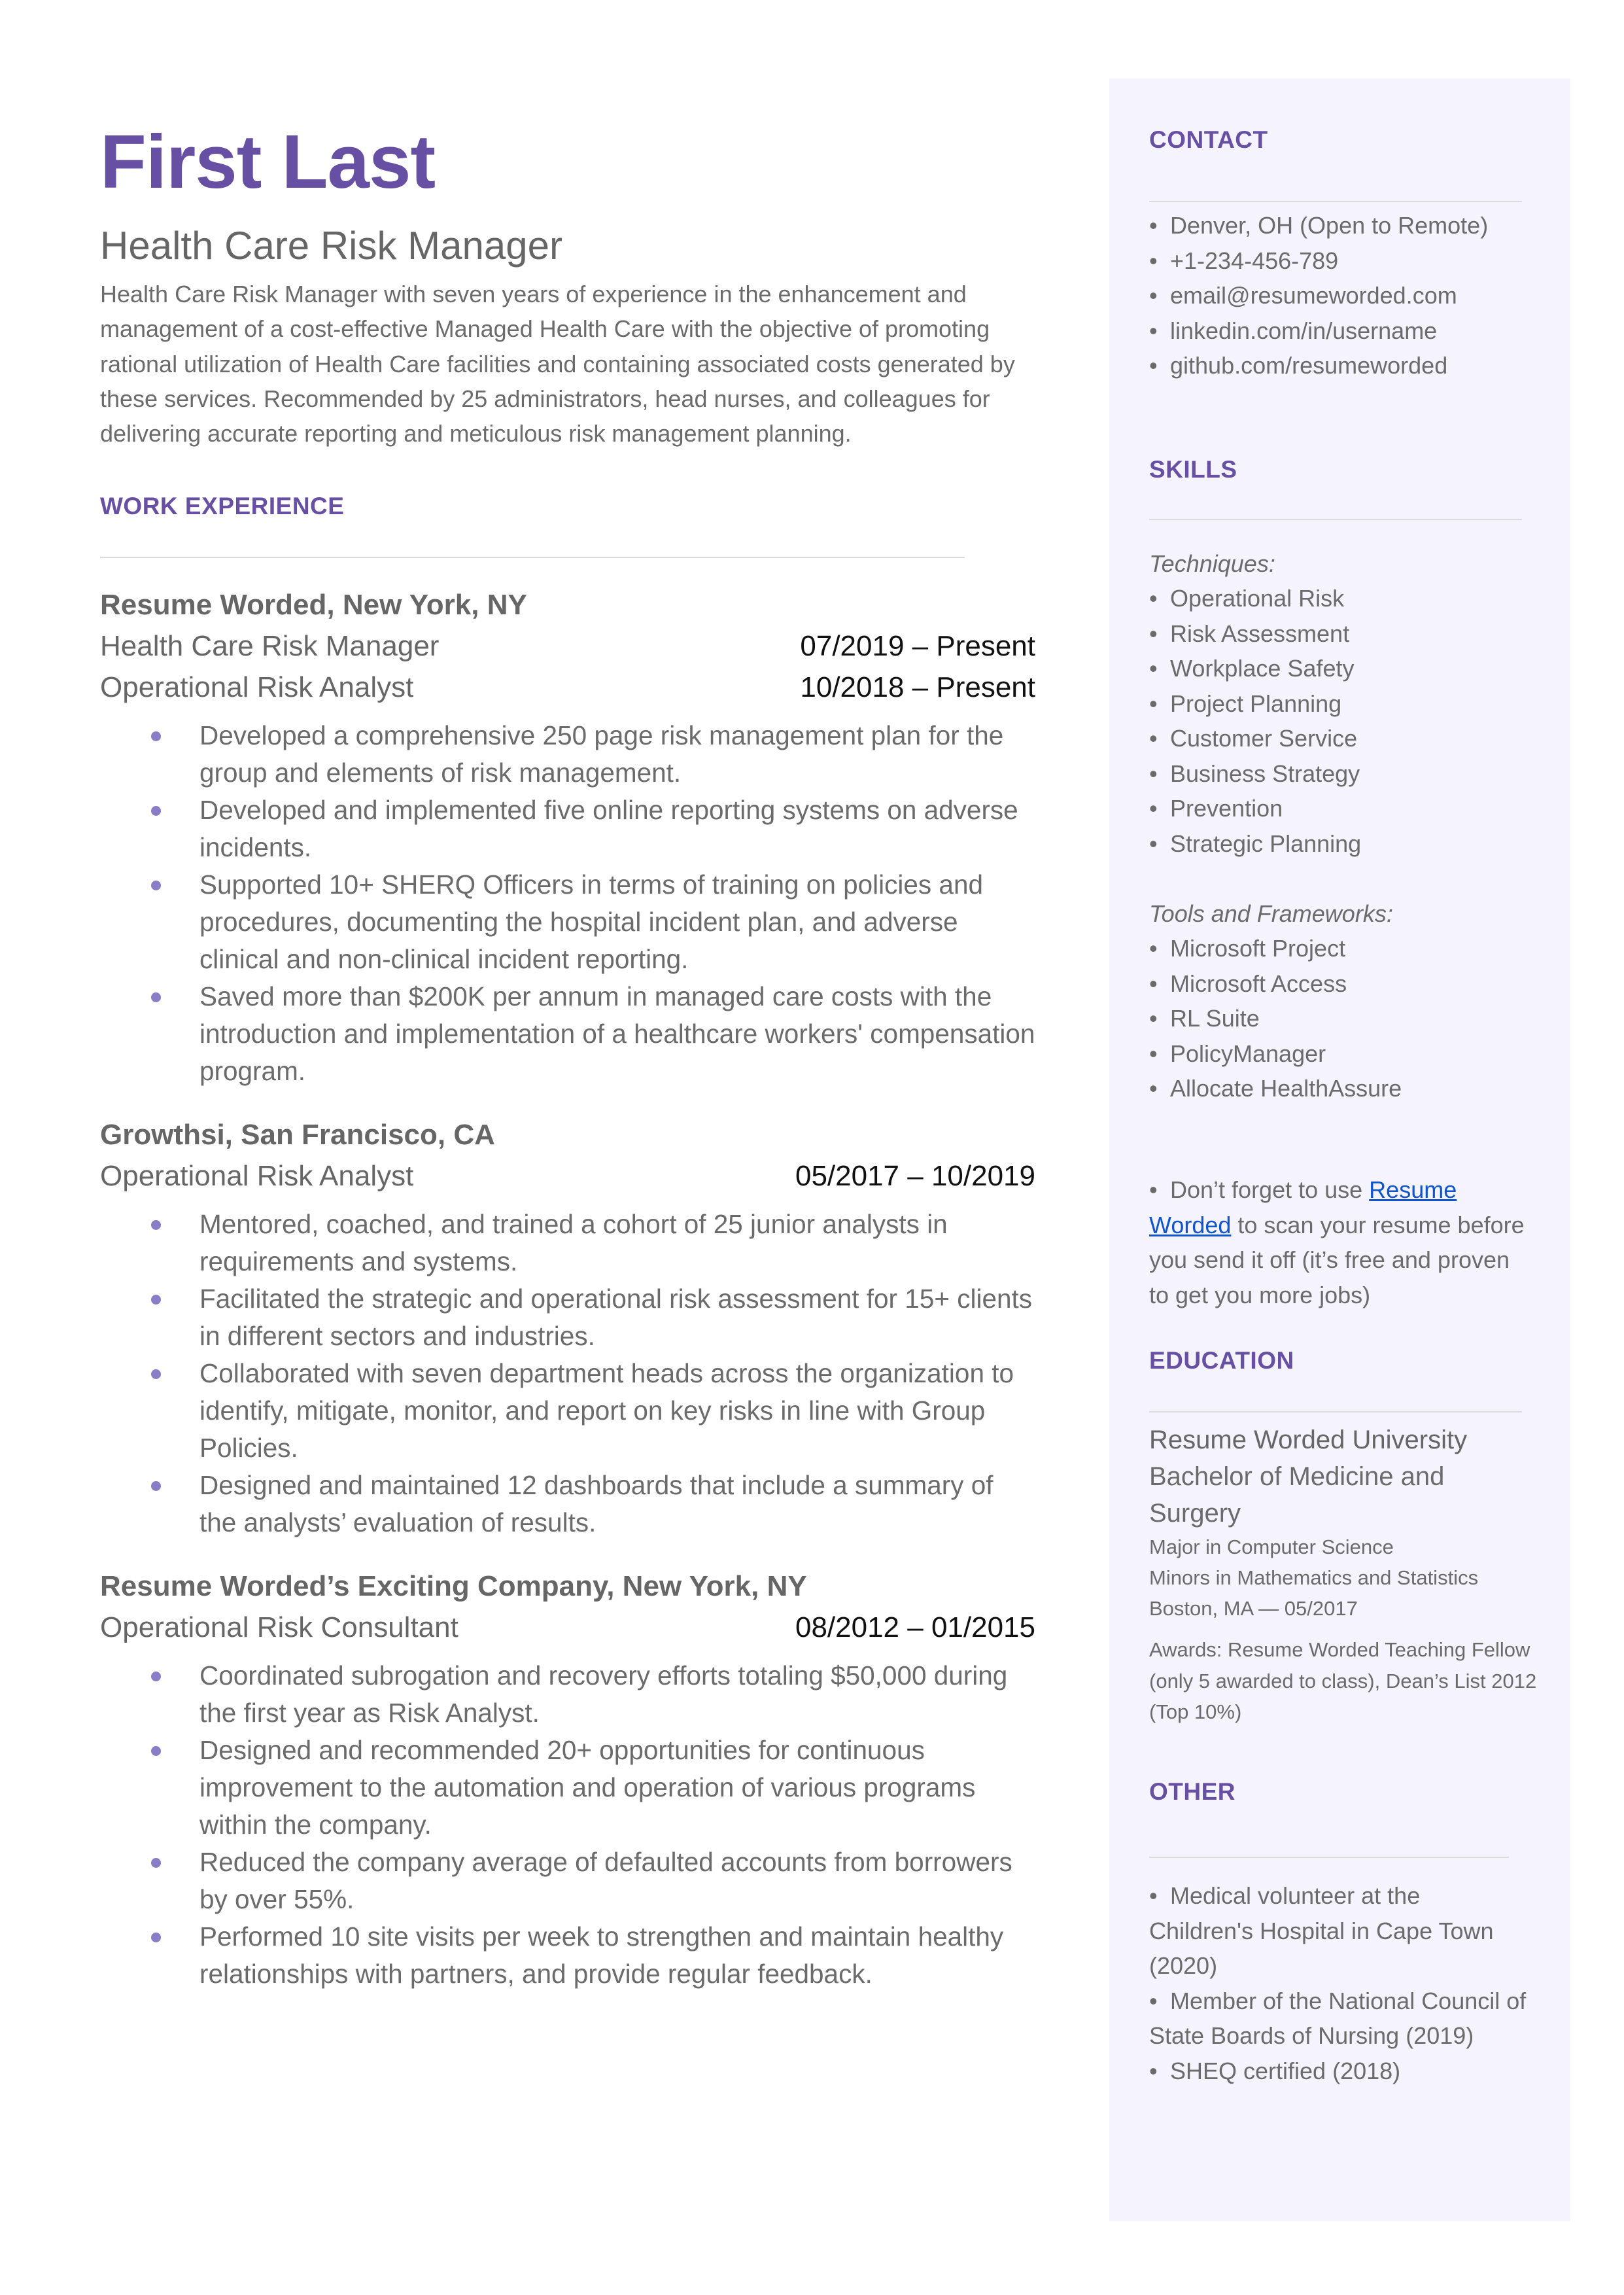 The image size is (1624, 2295). Describe the element at coordinates (1345, 668) in the screenshot. I see `skill-item: • Workplace Safety` at that location.